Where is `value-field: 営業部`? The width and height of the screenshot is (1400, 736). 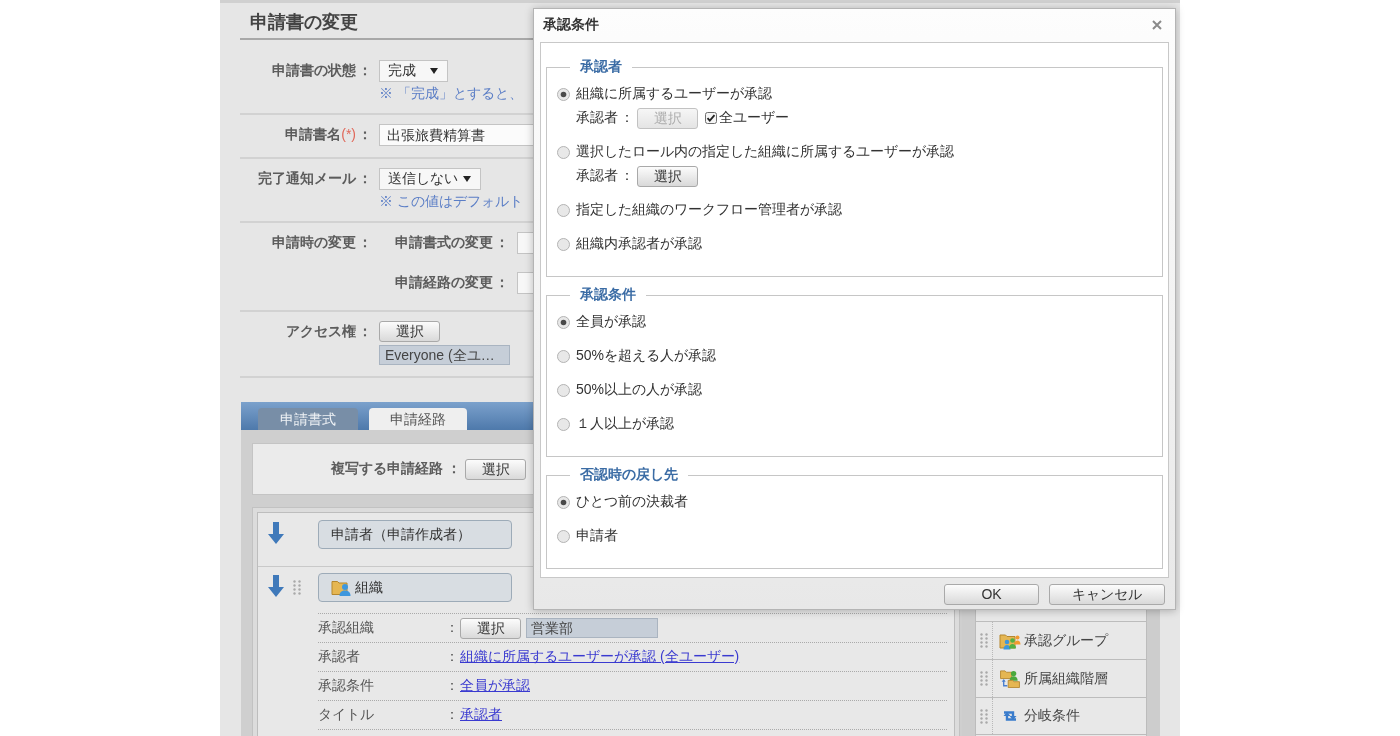
value-field: 営業部 is located at coordinates (592, 628).